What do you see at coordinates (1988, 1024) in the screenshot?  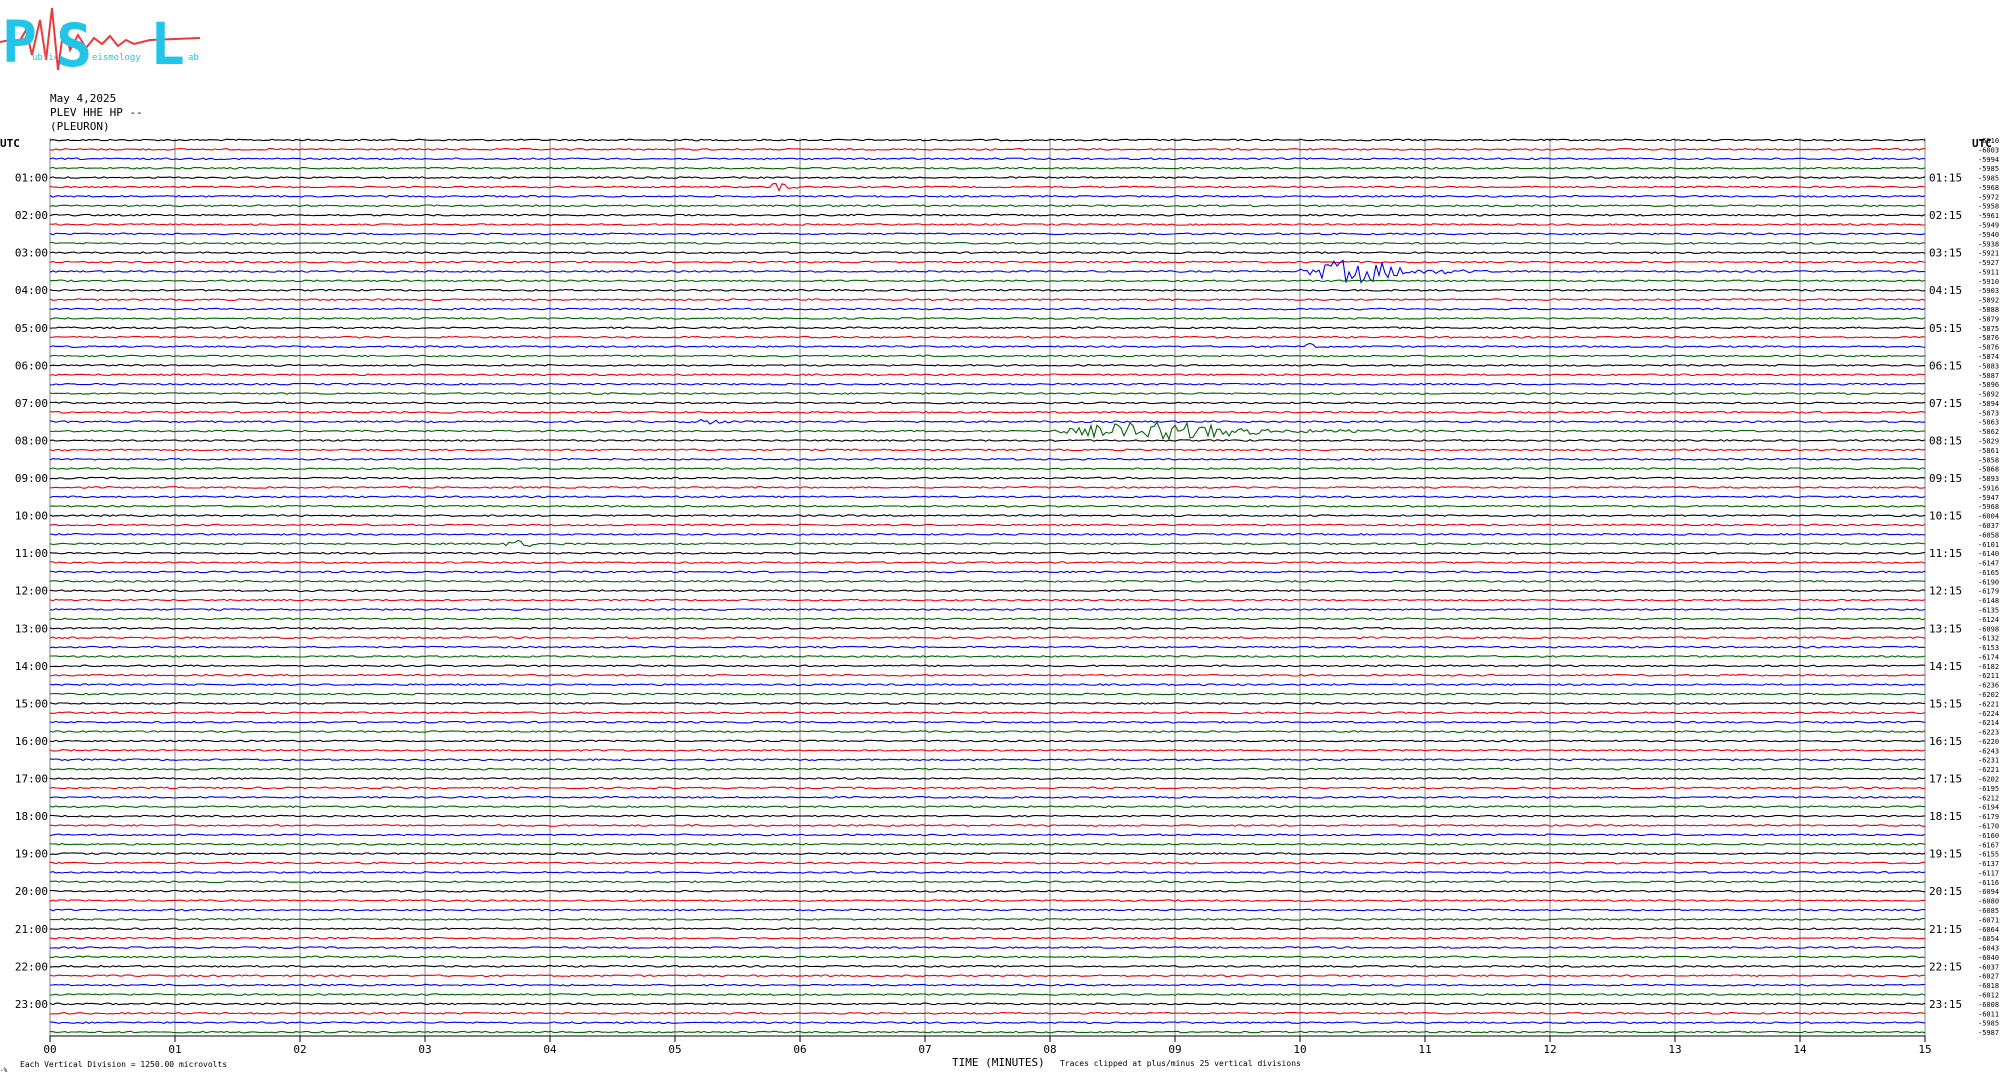 I see `row-offset-label: -5985` at bounding box center [1988, 1024].